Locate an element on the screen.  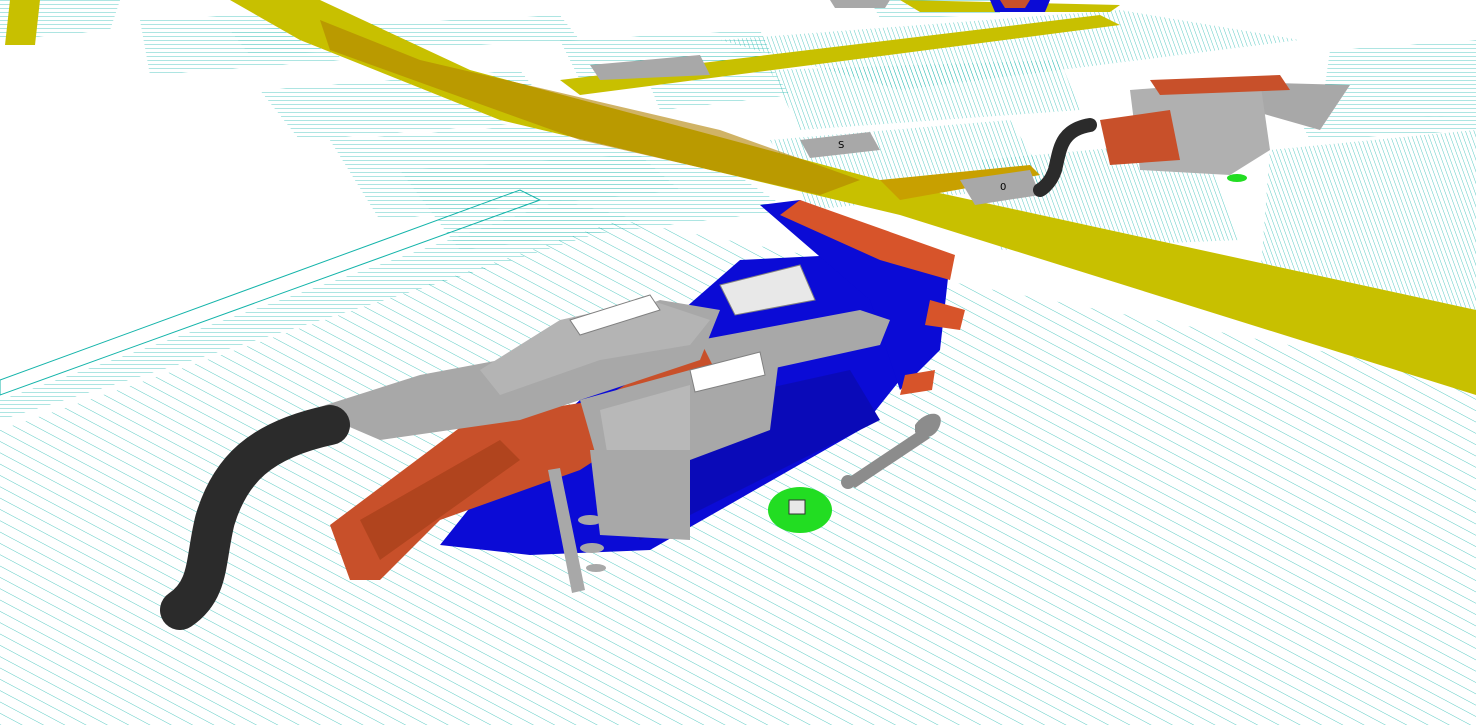
background-status-disc is located at coordinates (1237, 178).